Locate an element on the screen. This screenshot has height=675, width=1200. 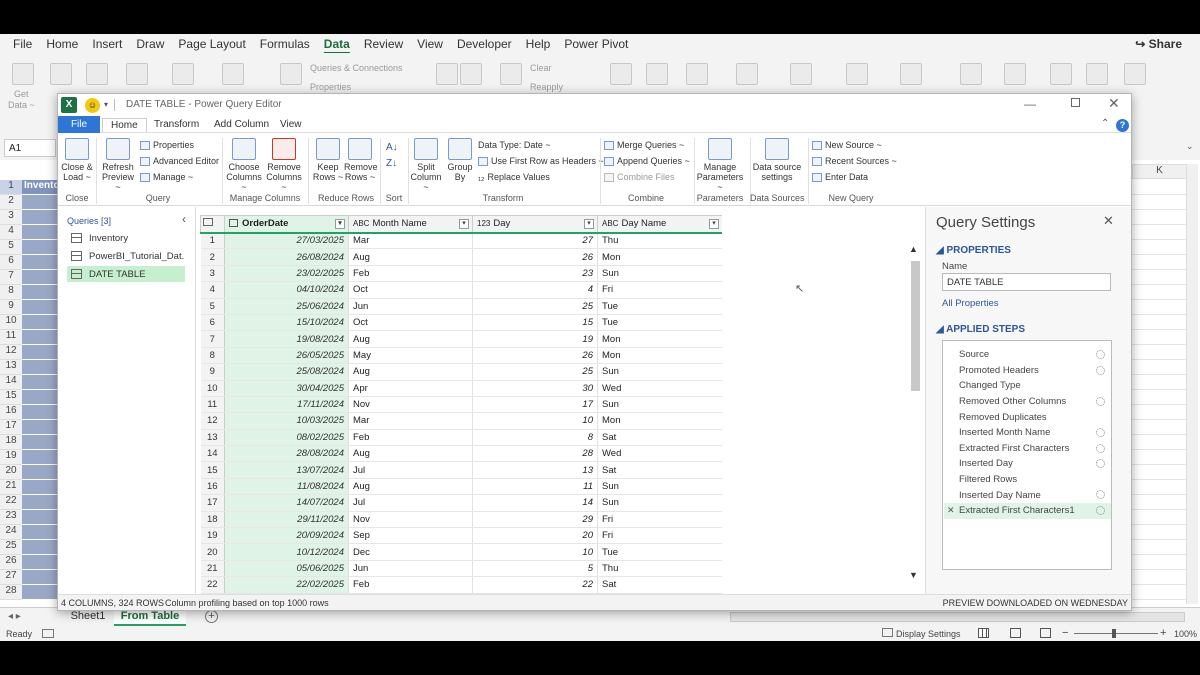
choose-columns-button: Choose Columns ~ is located at coordinates (244, 165).